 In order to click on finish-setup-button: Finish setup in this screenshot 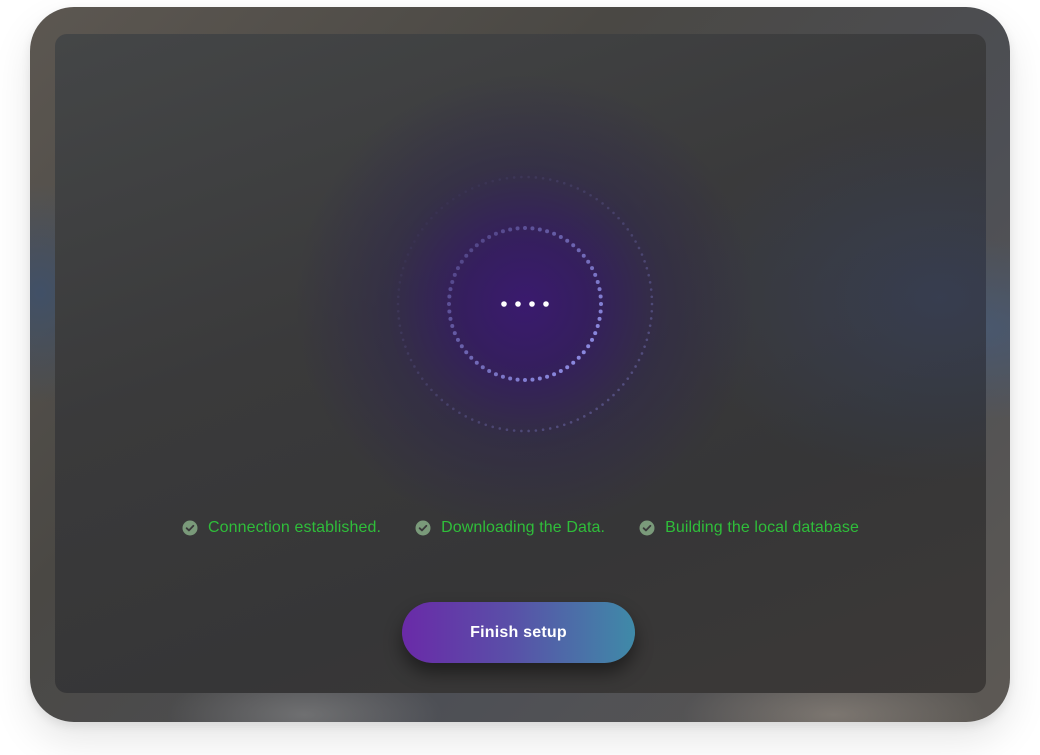, I will do `click(518, 632)`.